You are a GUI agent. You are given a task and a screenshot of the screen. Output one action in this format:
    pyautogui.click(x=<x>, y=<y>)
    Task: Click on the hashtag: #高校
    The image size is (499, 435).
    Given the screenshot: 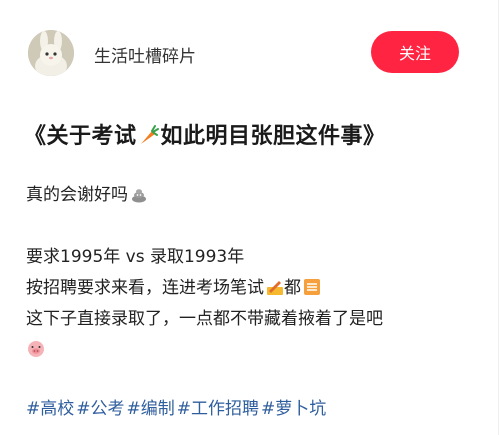 What is the action you would take?
    pyautogui.click(x=50, y=409)
    